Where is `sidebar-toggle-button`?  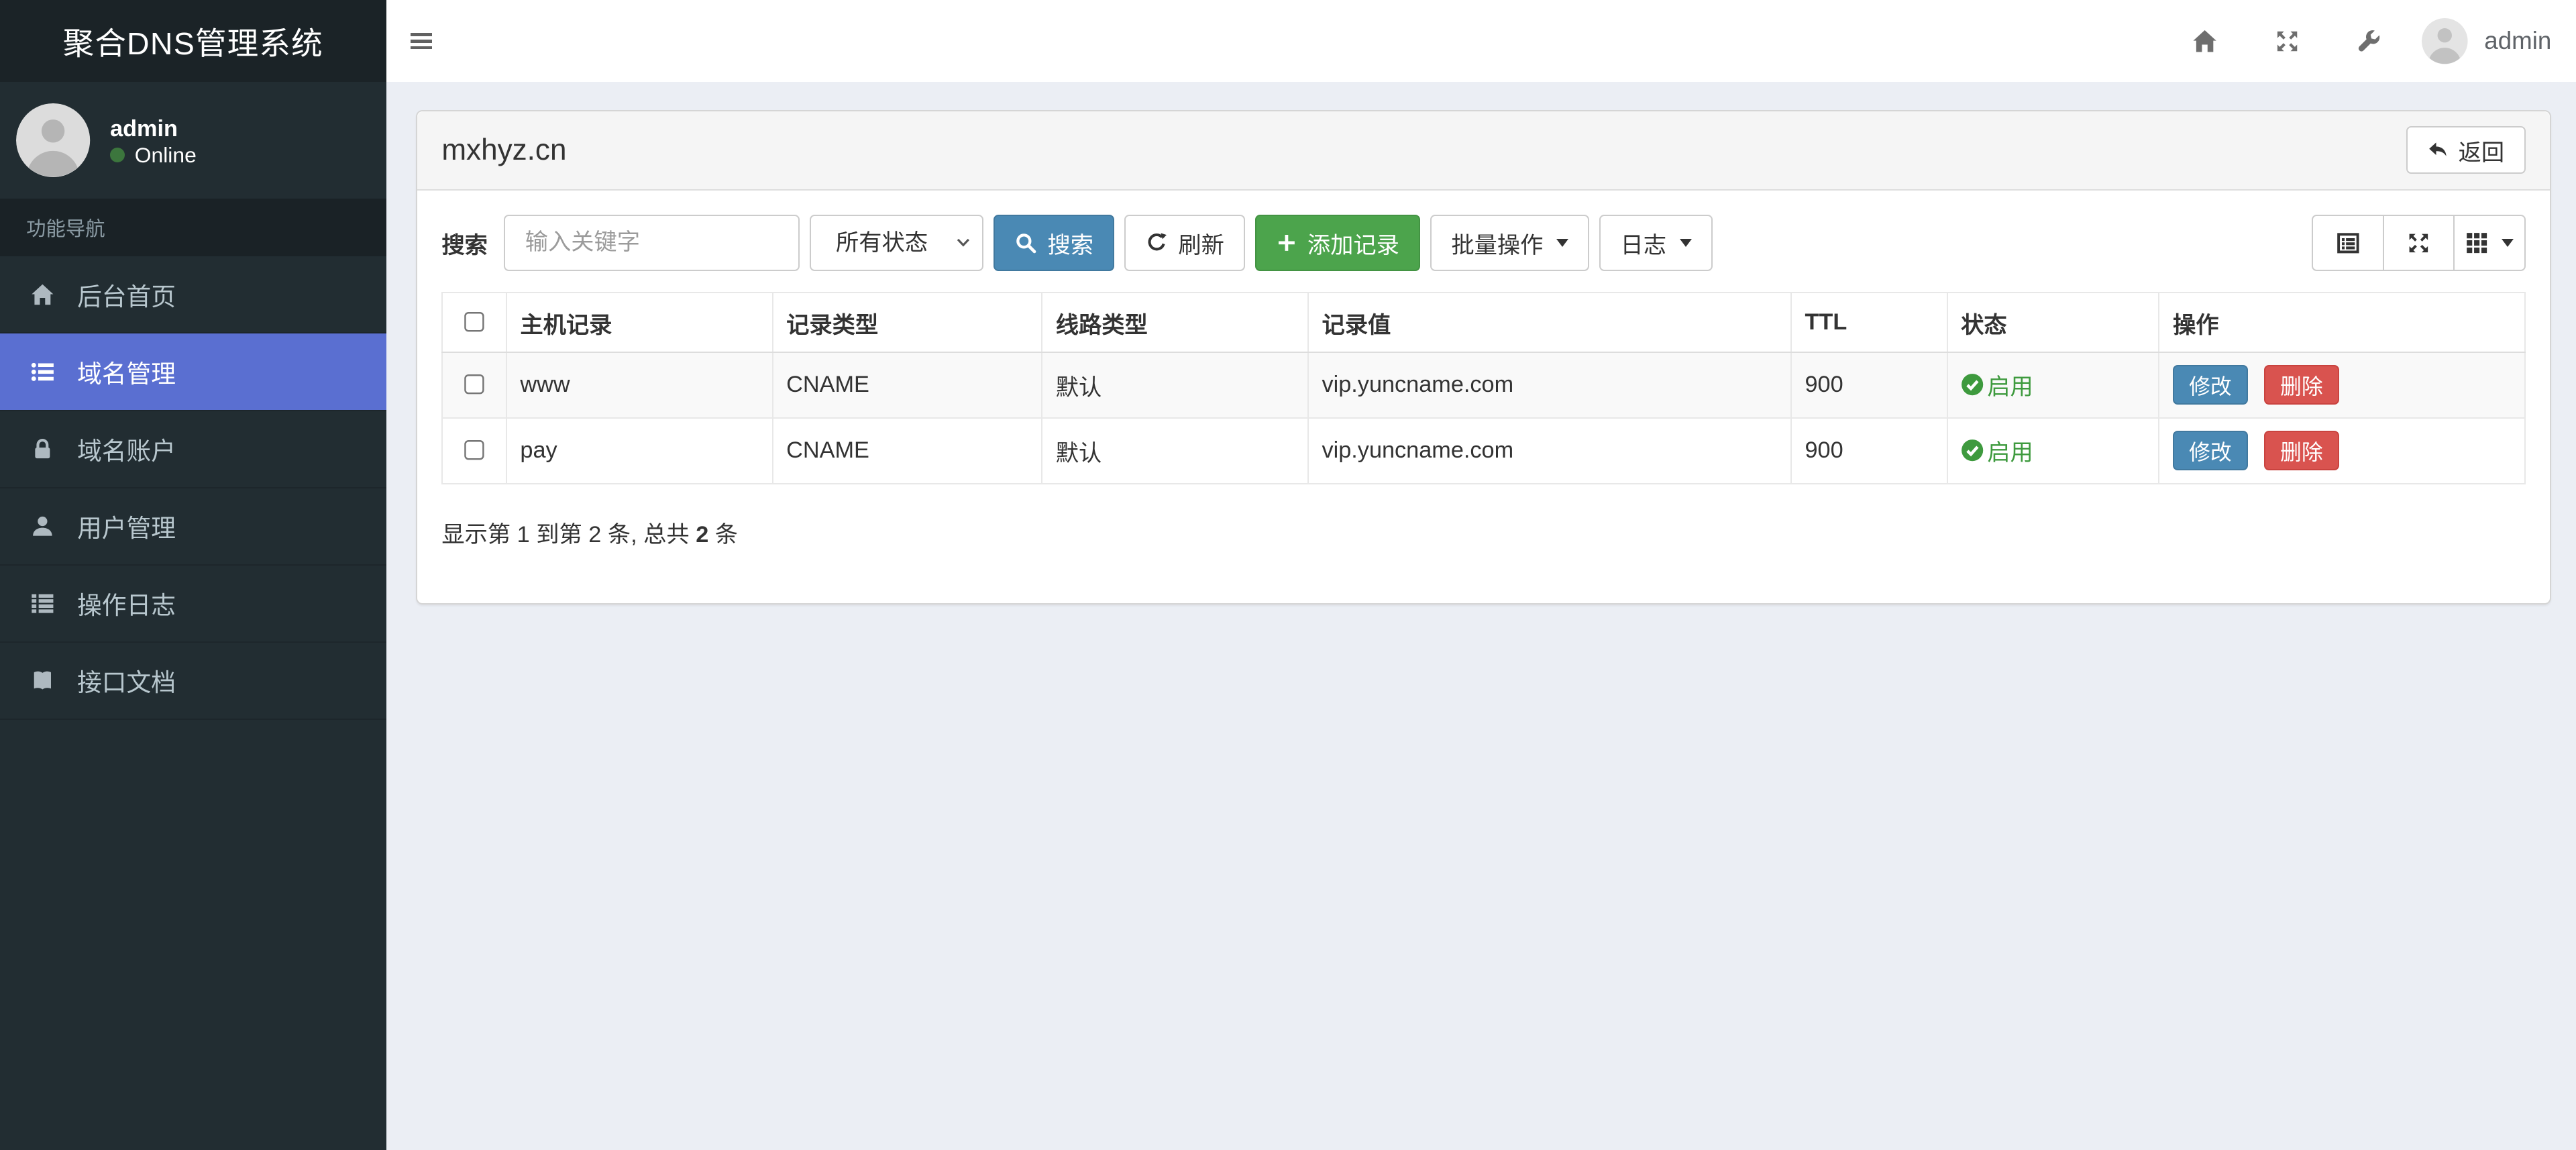 sidebar-toggle-button is located at coordinates (435, 40).